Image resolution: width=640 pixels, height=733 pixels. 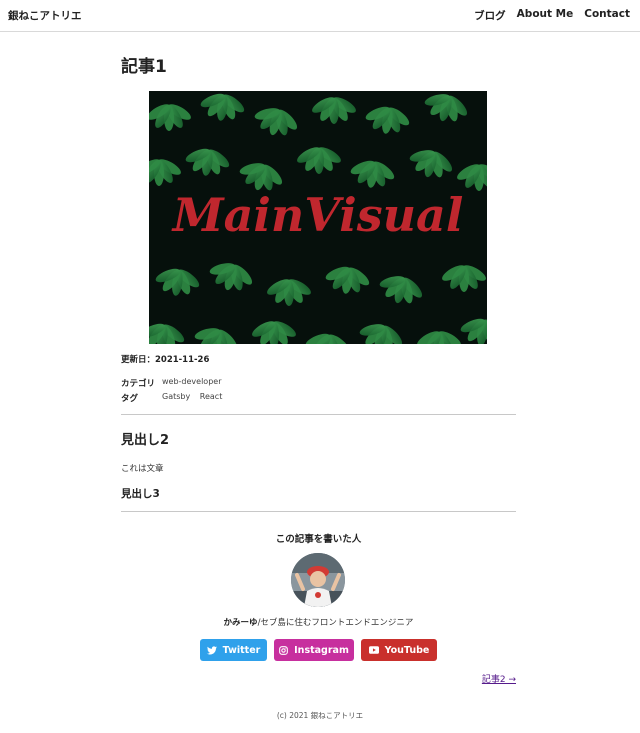 I want to click on footer-copyright: (c) 2021 銀ねこアトリエ, so click(x=320, y=715).